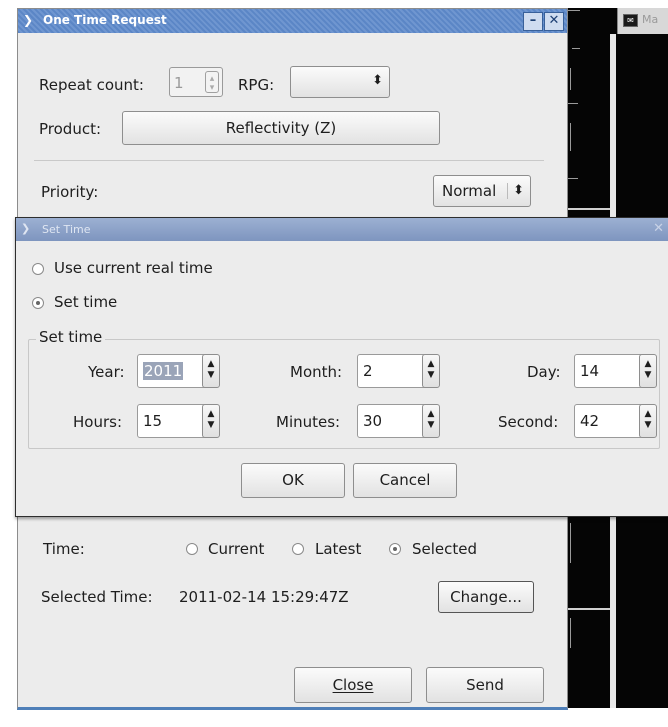  What do you see at coordinates (264, 597) in the screenshot?
I see `selected-time-value: 2011-02-14 15:29:47Z` at bounding box center [264, 597].